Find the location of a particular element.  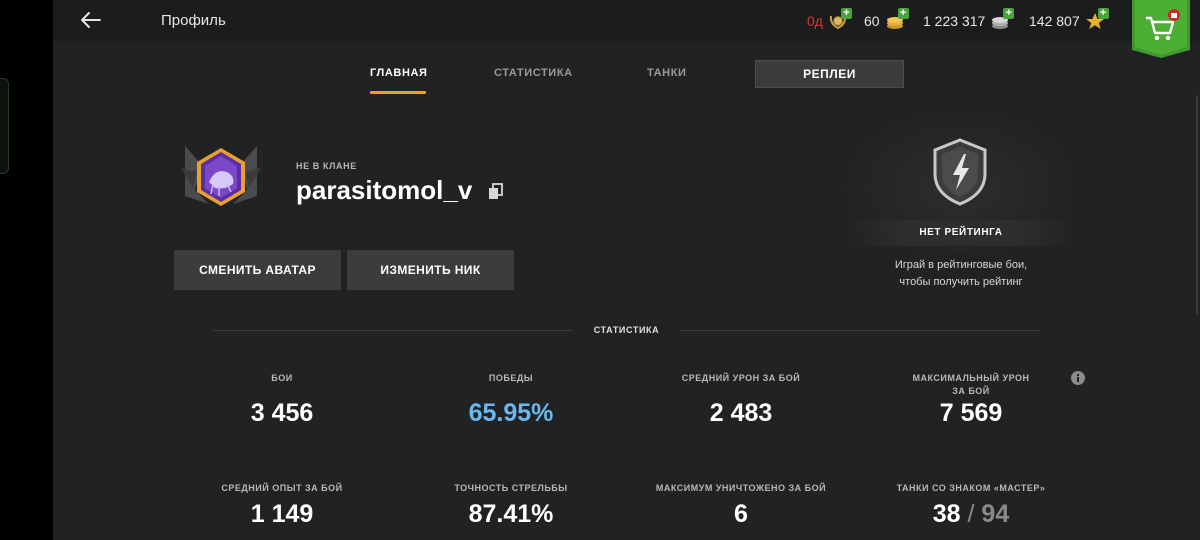

free-xp-counter: 142 807 + is located at coordinates (1069, 19).